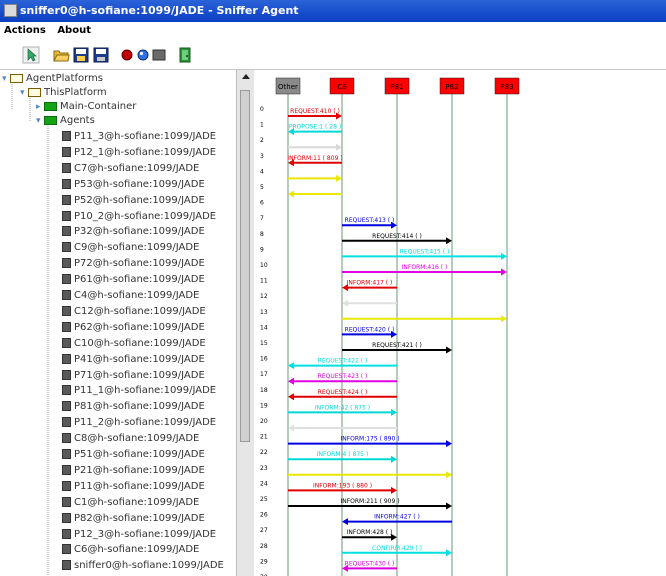  What do you see at coordinates (133, 201) in the screenshot?
I see `tree-agent-item: P52@h-sofiane:1099/JADE` at bounding box center [133, 201].